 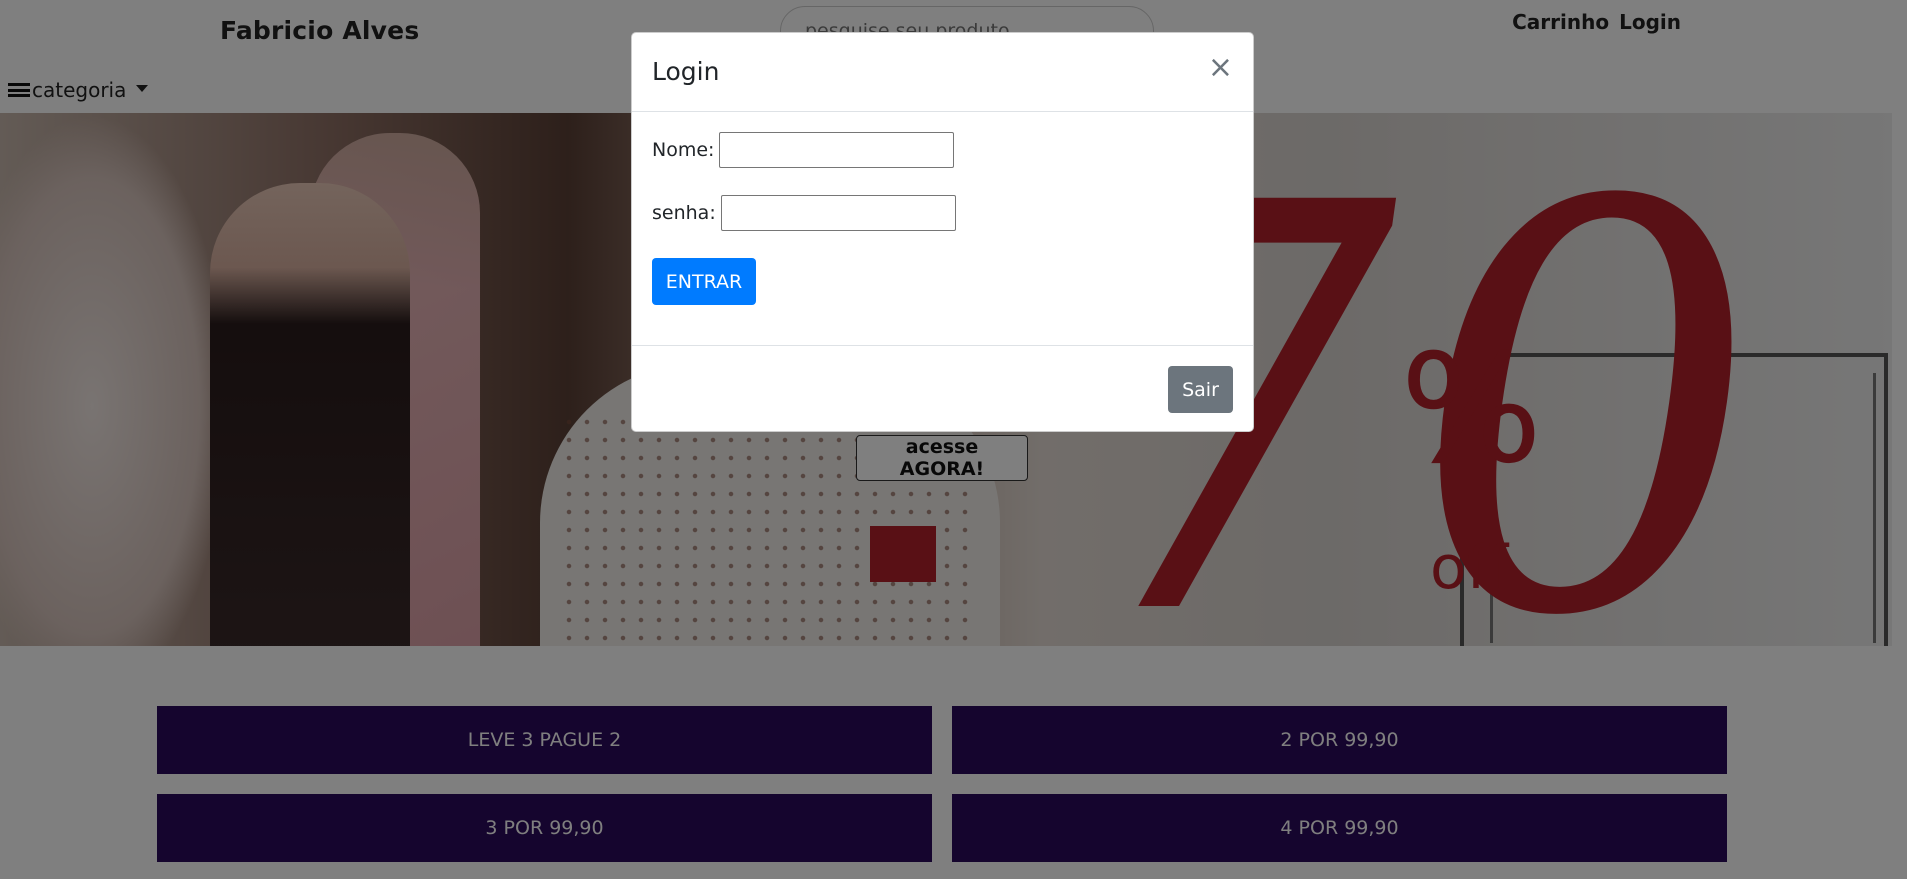 I want to click on modal-body: Nome: senha: ENTRAR, so click(x=942, y=231).